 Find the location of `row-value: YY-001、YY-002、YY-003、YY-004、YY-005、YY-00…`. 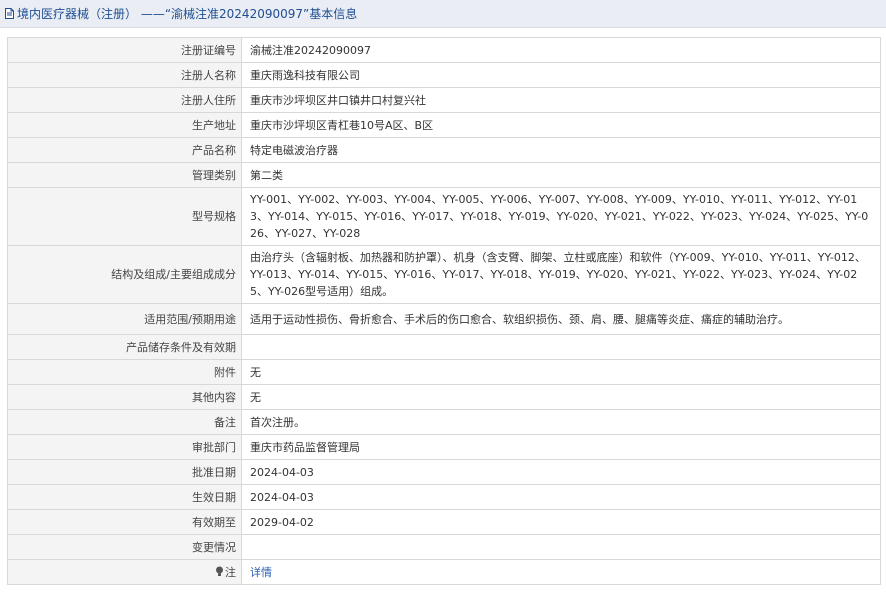

row-value: YY-001、YY-002、YY-003、YY-004、YY-005、YY-00… is located at coordinates (561, 216).